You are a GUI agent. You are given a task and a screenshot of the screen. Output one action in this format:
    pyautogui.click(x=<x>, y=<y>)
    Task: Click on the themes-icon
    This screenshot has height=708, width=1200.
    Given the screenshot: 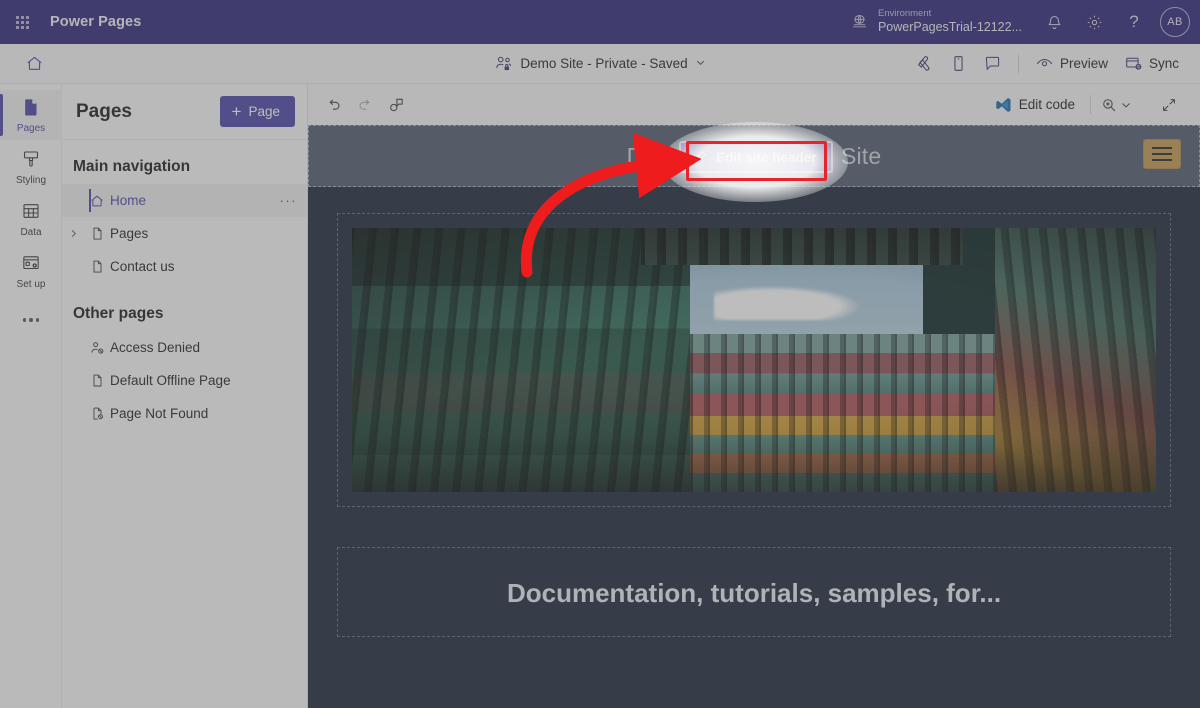 What is the action you would take?
    pyautogui.click(x=925, y=64)
    